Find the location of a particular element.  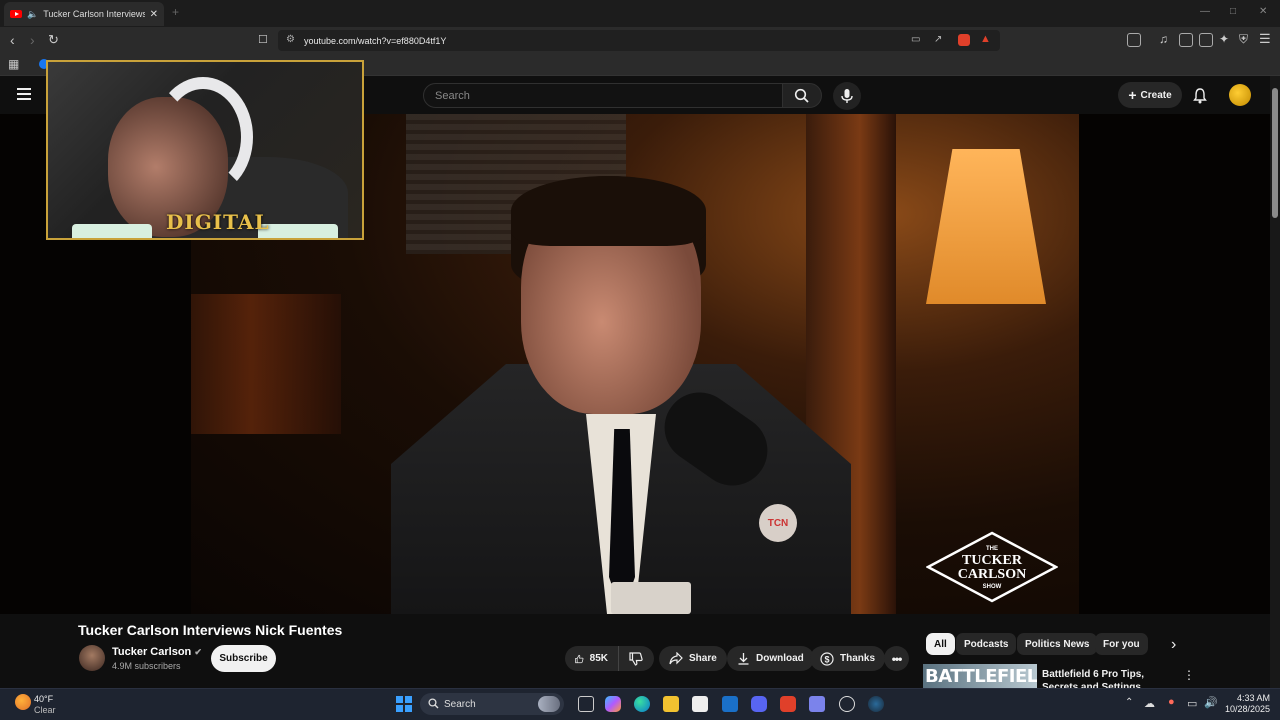

microsoft-store-icon is located at coordinates (700, 704).